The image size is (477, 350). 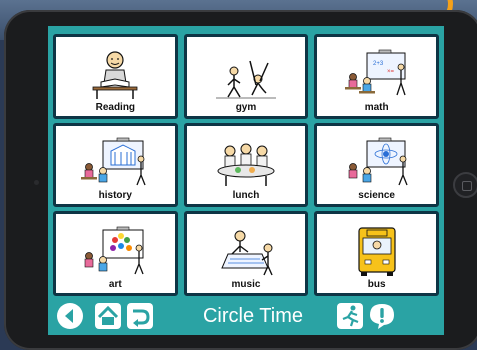 What do you see at coordinates (375, 72) in the screenshot?
I see `math-icon: 2+3 ×=` at bounding box center [375, 72].